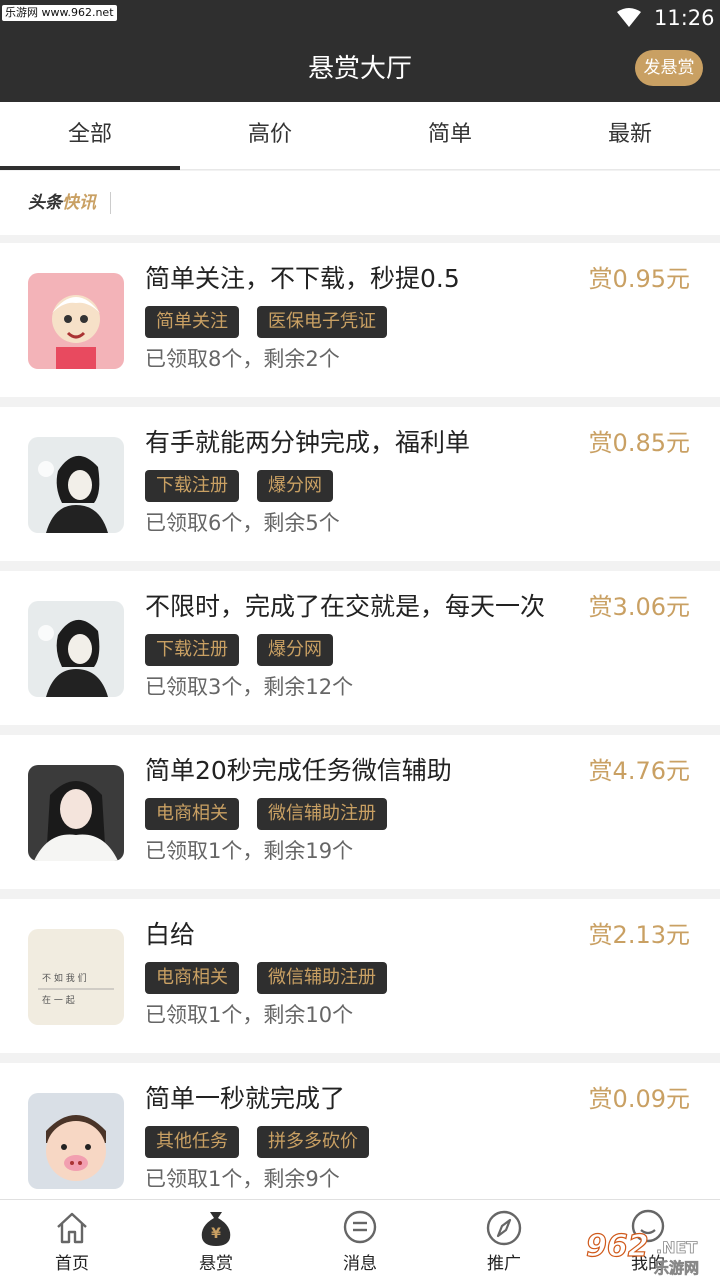 The width and height of the screenshot is (720, 1280). I want to click on reward-amount: 赏0.09元, so click(639, 1099).